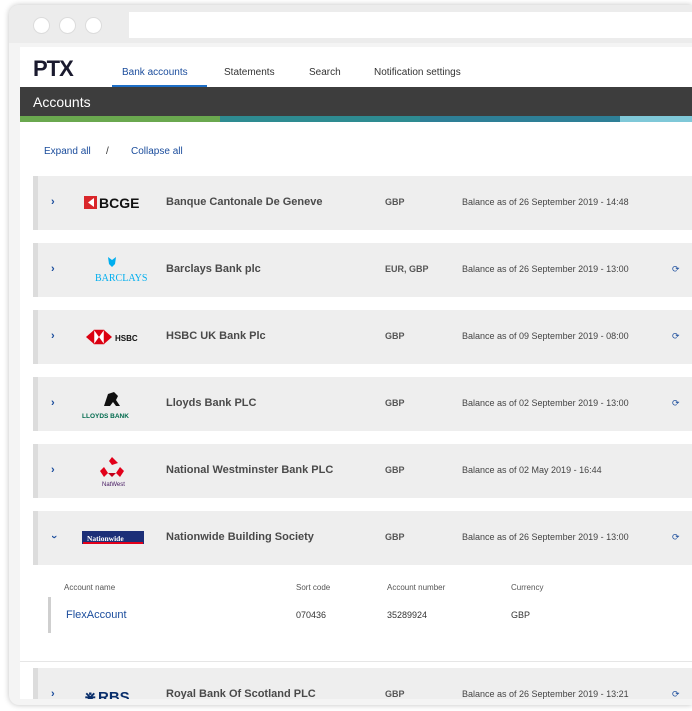  Describe the element at coordinates (67, 25) in the screenshot. I see `minimize-window-button` at that location.